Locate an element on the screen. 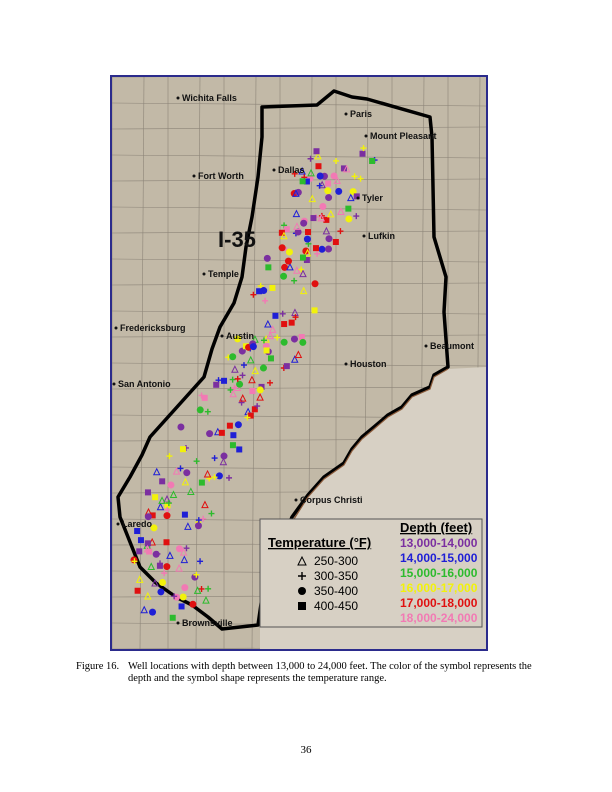 This screenshot has width=612, height=792. city-dot-lufkin is located at coordinates (364, 236).